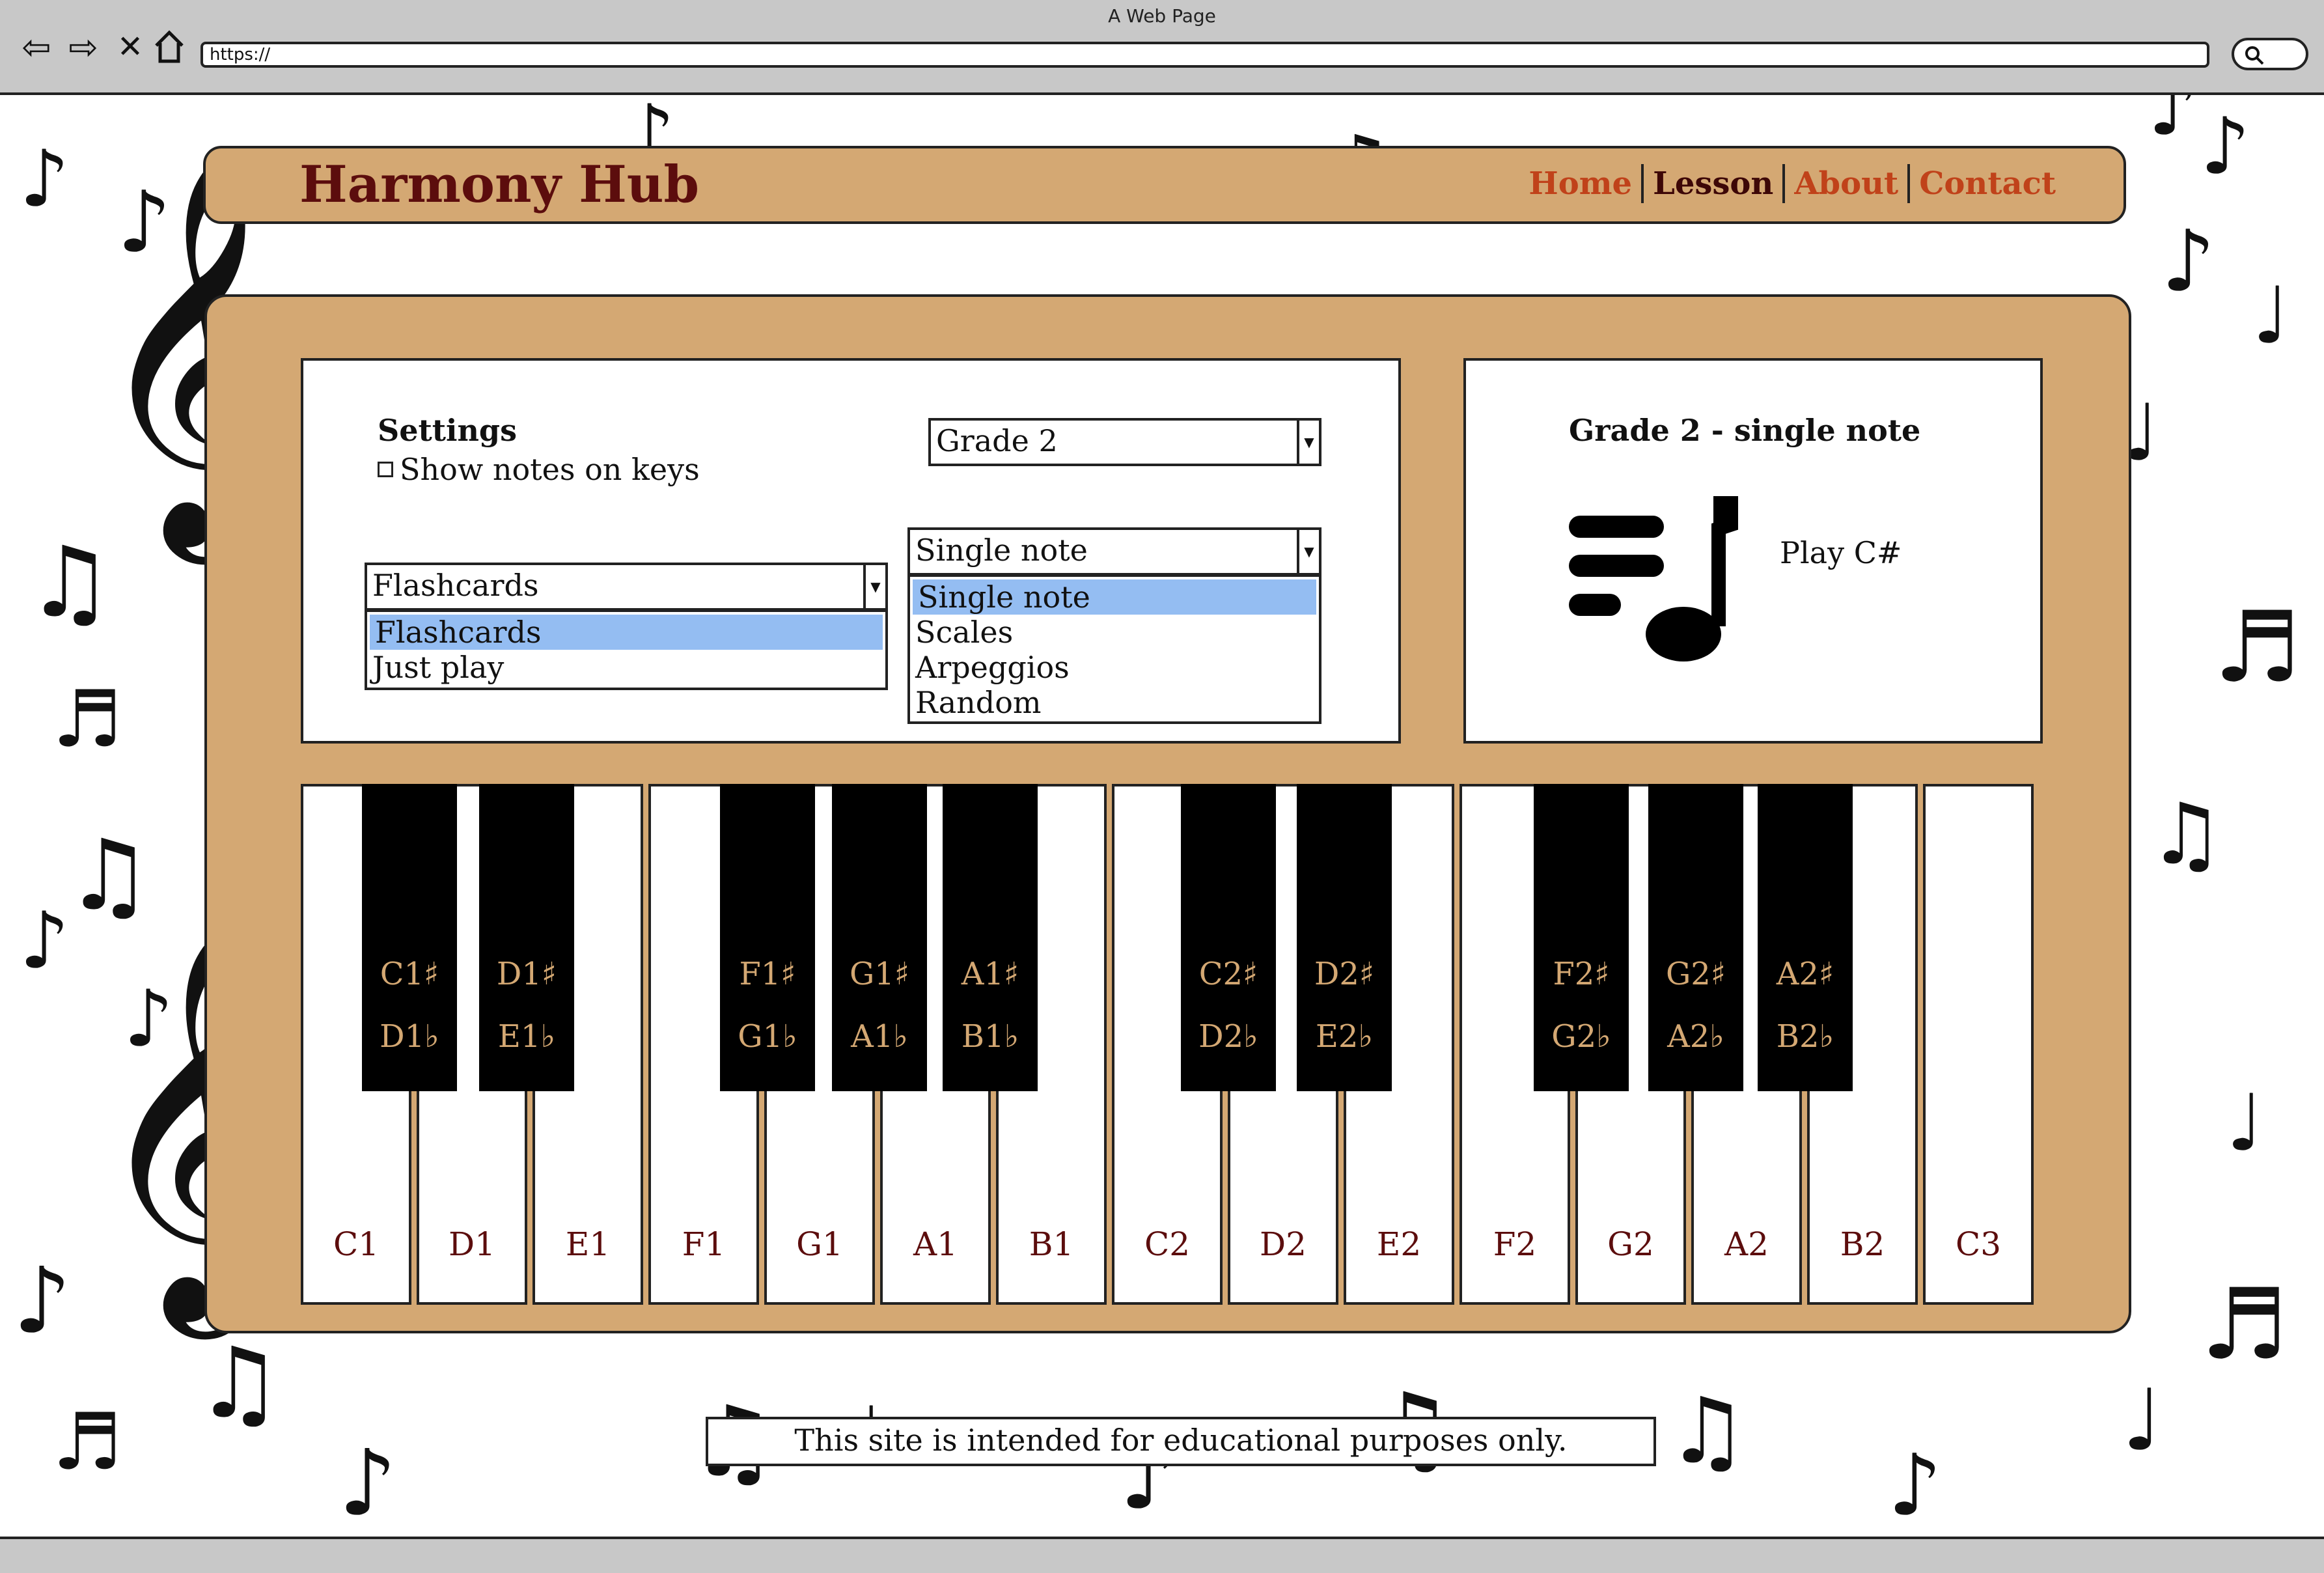 The width and height of the screenshot is (2324, 1573). What do you see at coordinates (997, 440) in the screenshot?
I see `grade-select-value: Grade 2` at bounding box center [997, 440].